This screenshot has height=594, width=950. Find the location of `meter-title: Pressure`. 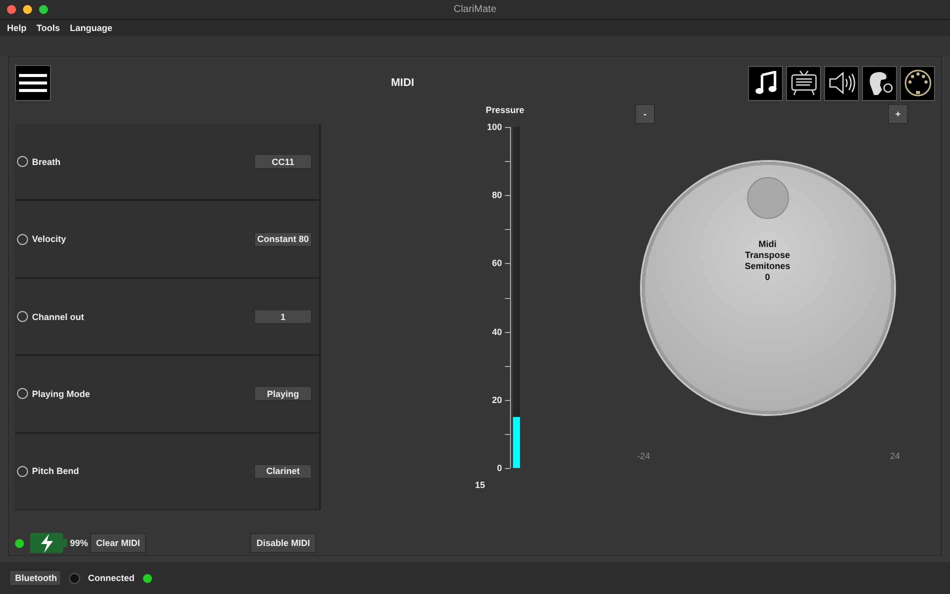

meter-title: Pressure is located at coordinates (505, 110).